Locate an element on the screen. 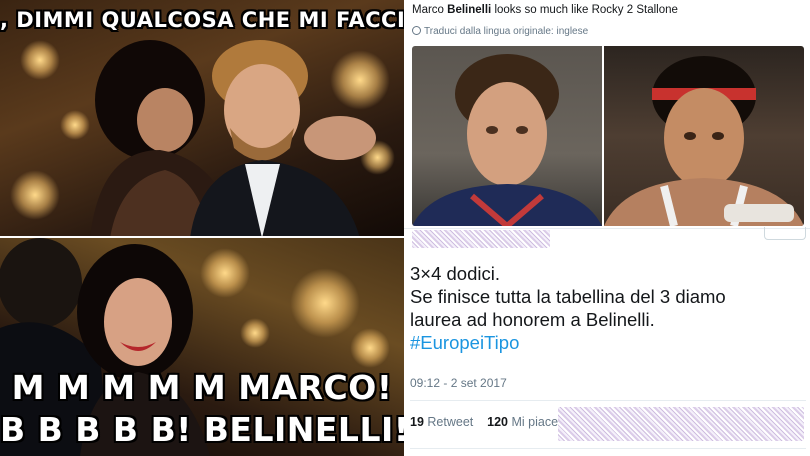 The image size is (810, 456). quoted-name-bold: Belinelli is located at coordinates (469, 10).